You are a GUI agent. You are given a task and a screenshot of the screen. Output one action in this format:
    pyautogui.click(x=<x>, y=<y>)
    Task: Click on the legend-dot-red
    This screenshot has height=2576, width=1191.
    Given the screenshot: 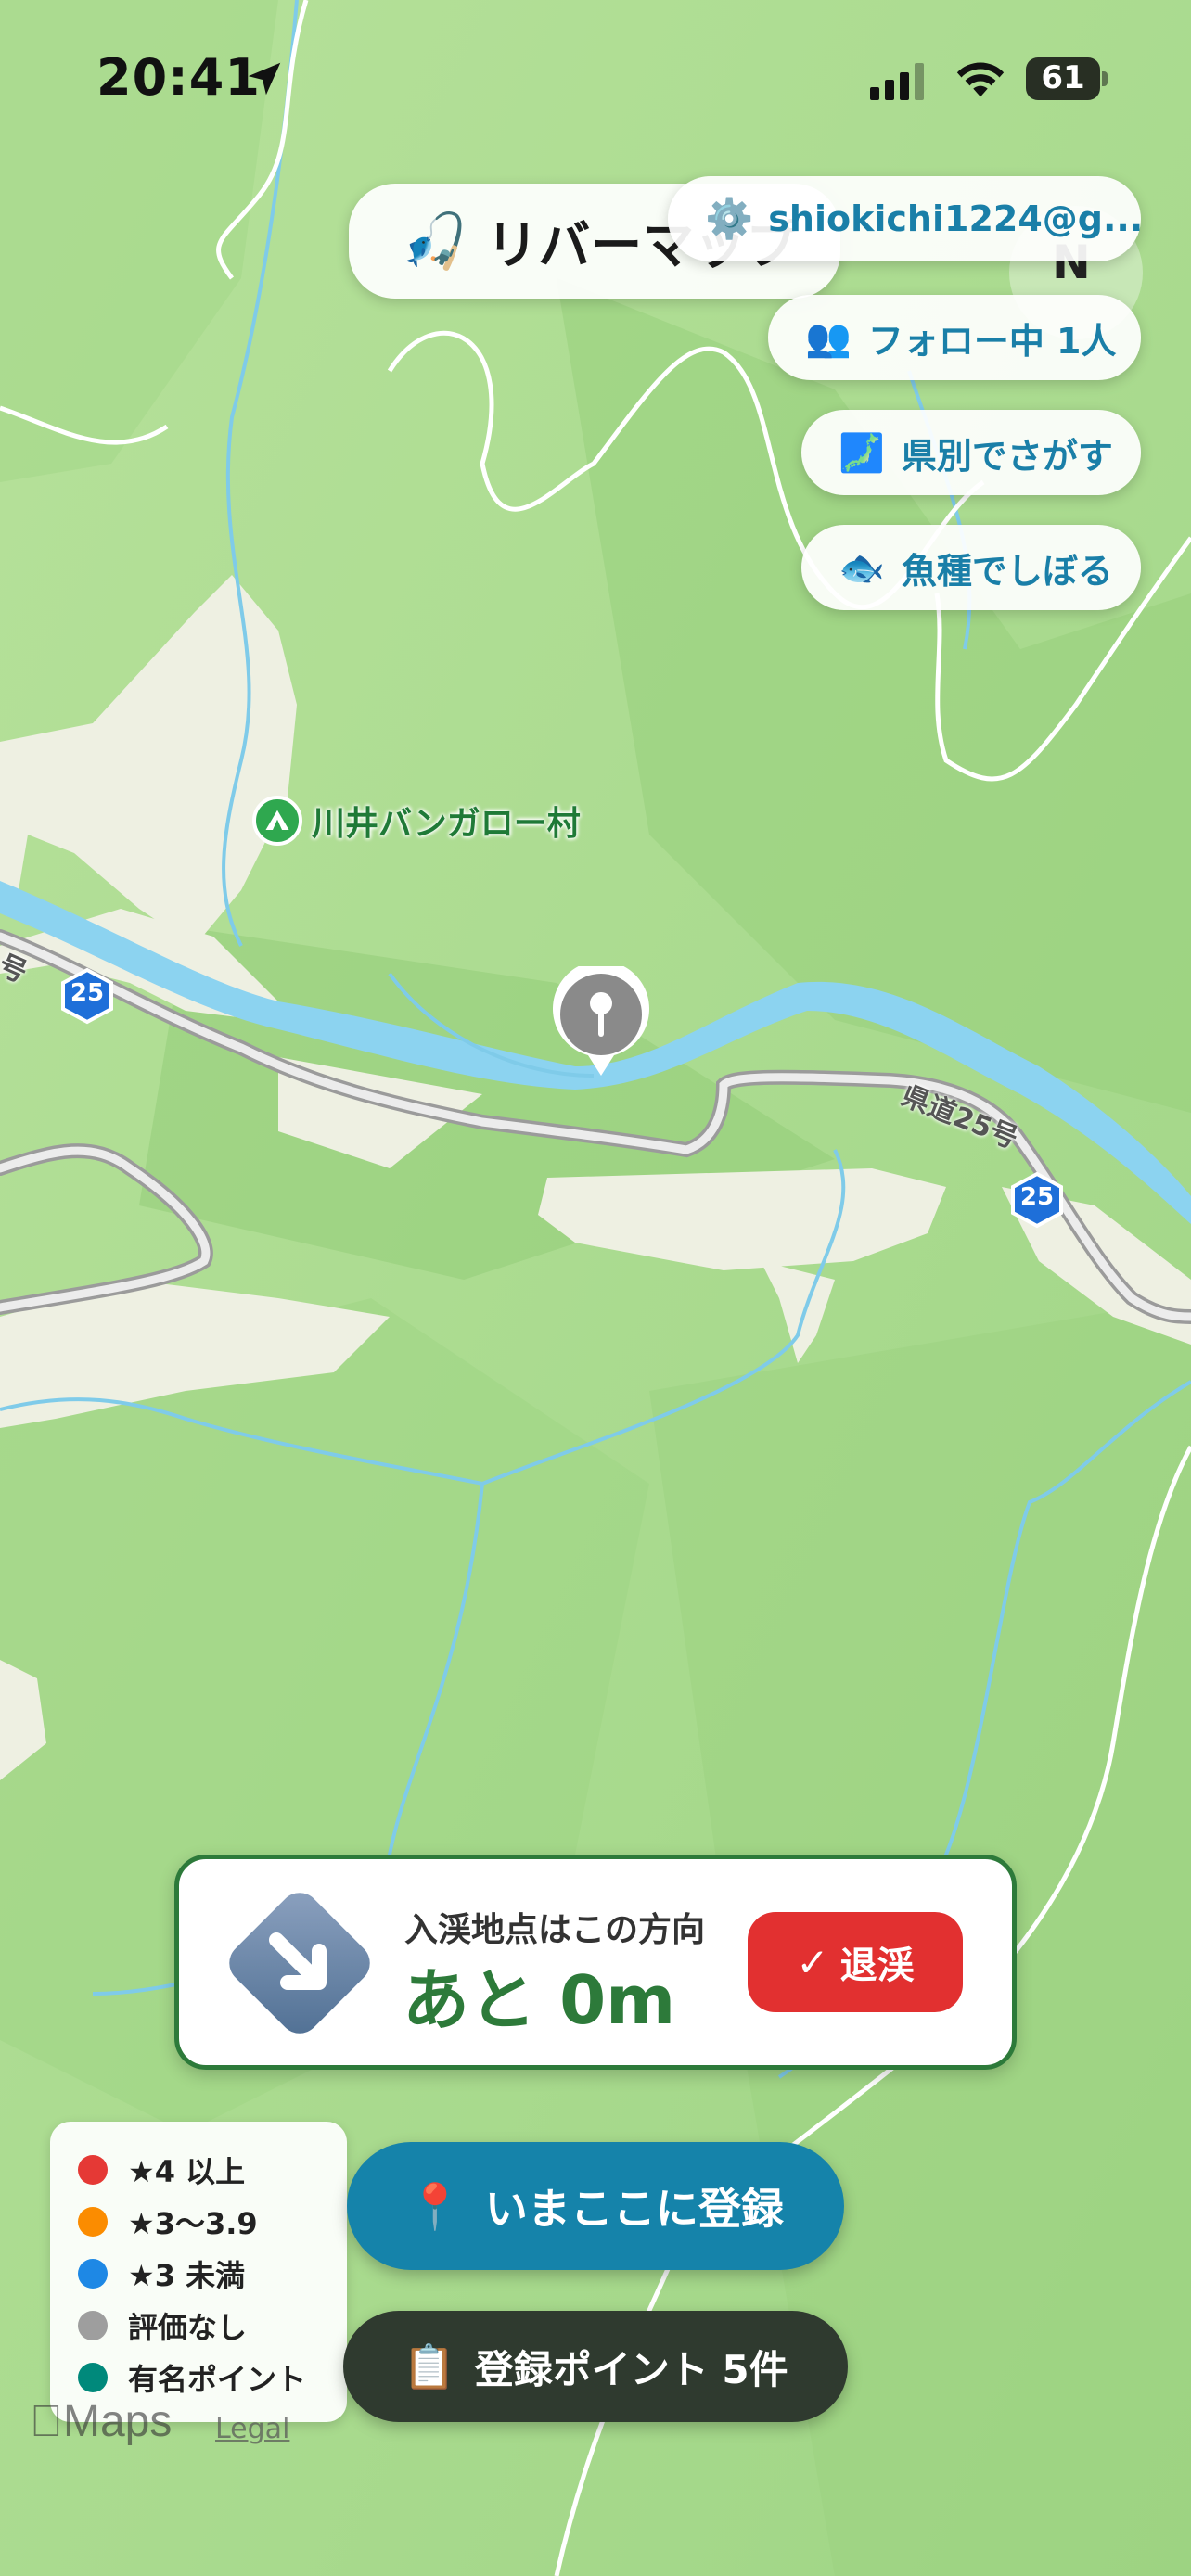 What is the action you would take?
    pyautogui.click(x=93, y=2170)
    